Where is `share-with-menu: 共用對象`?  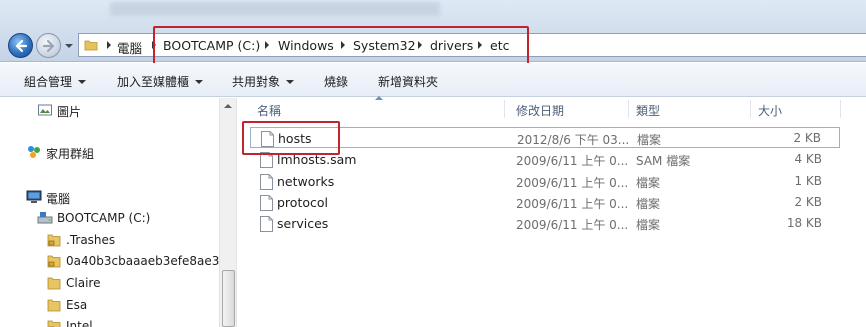 share-with-menu: 共用對象 is located at coordinates (263, 81).